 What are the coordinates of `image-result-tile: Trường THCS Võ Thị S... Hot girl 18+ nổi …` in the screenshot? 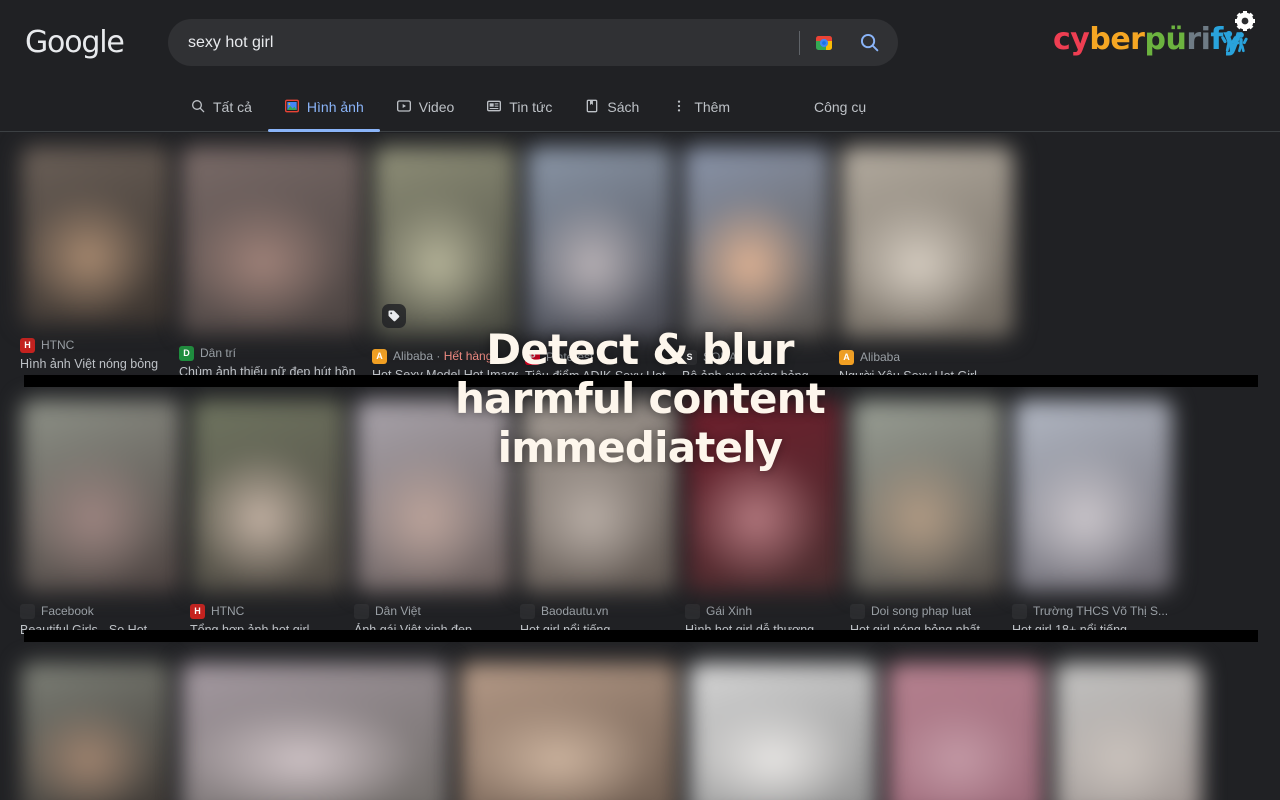 It's located at (1093, 518).